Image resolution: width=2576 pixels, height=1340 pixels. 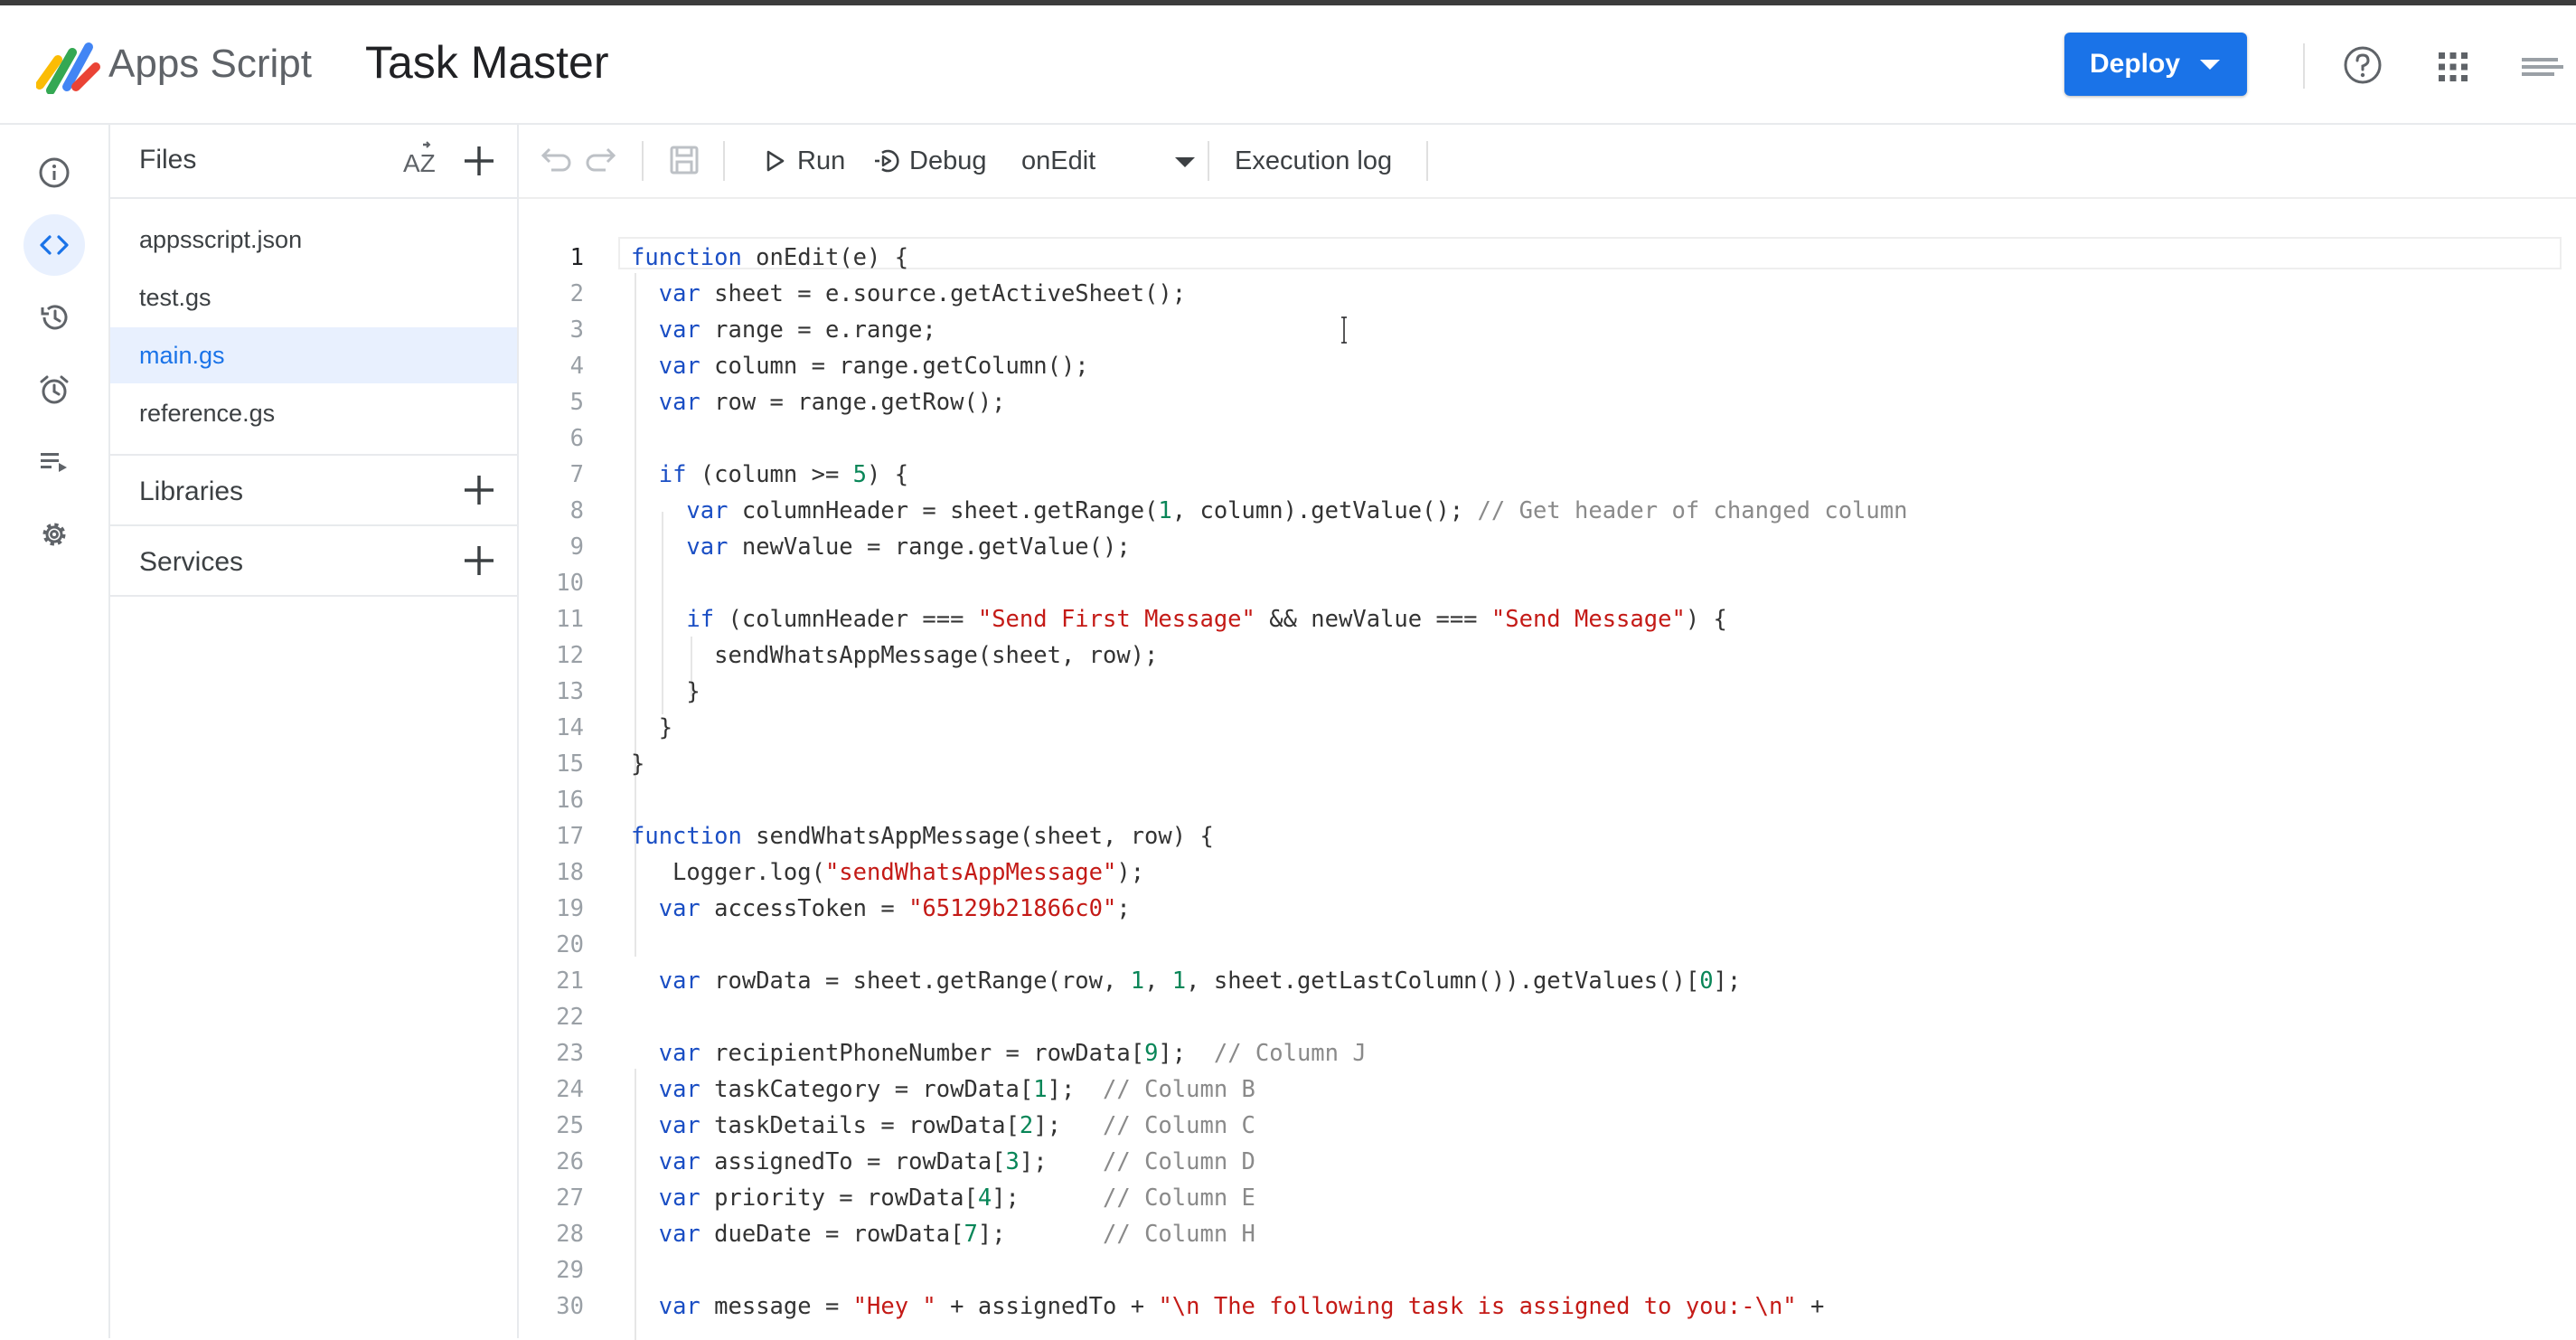 What do you see at coordinates (192, 562) in the screenshot?
I see `services-label: Services` at bounding box center [192, 562].